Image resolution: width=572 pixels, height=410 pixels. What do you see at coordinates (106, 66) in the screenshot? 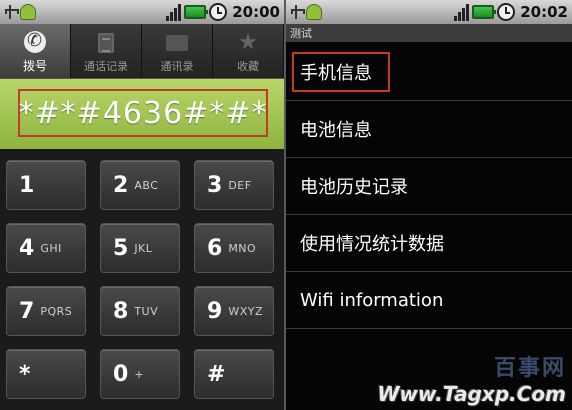
I see `tab-label: 通话记录` at bounding box center [106, 66].